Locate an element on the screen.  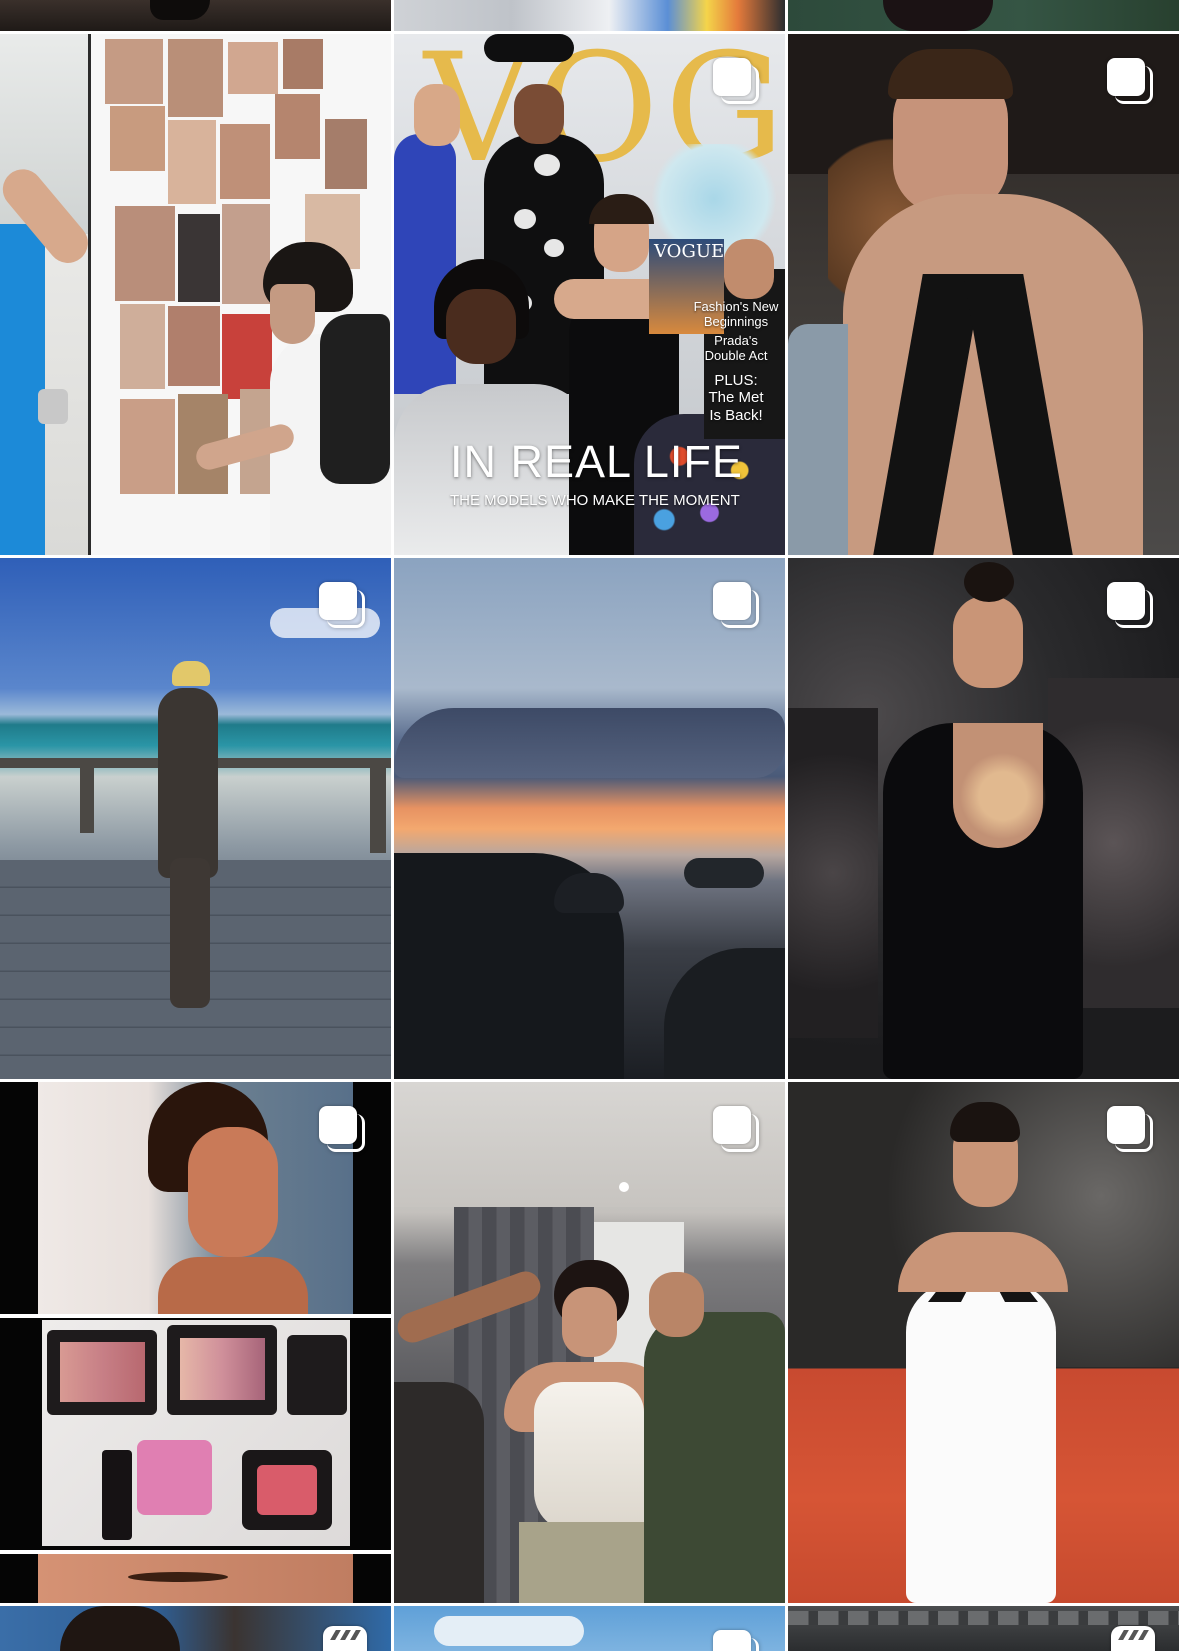
face is located at coordinates (988, 642).